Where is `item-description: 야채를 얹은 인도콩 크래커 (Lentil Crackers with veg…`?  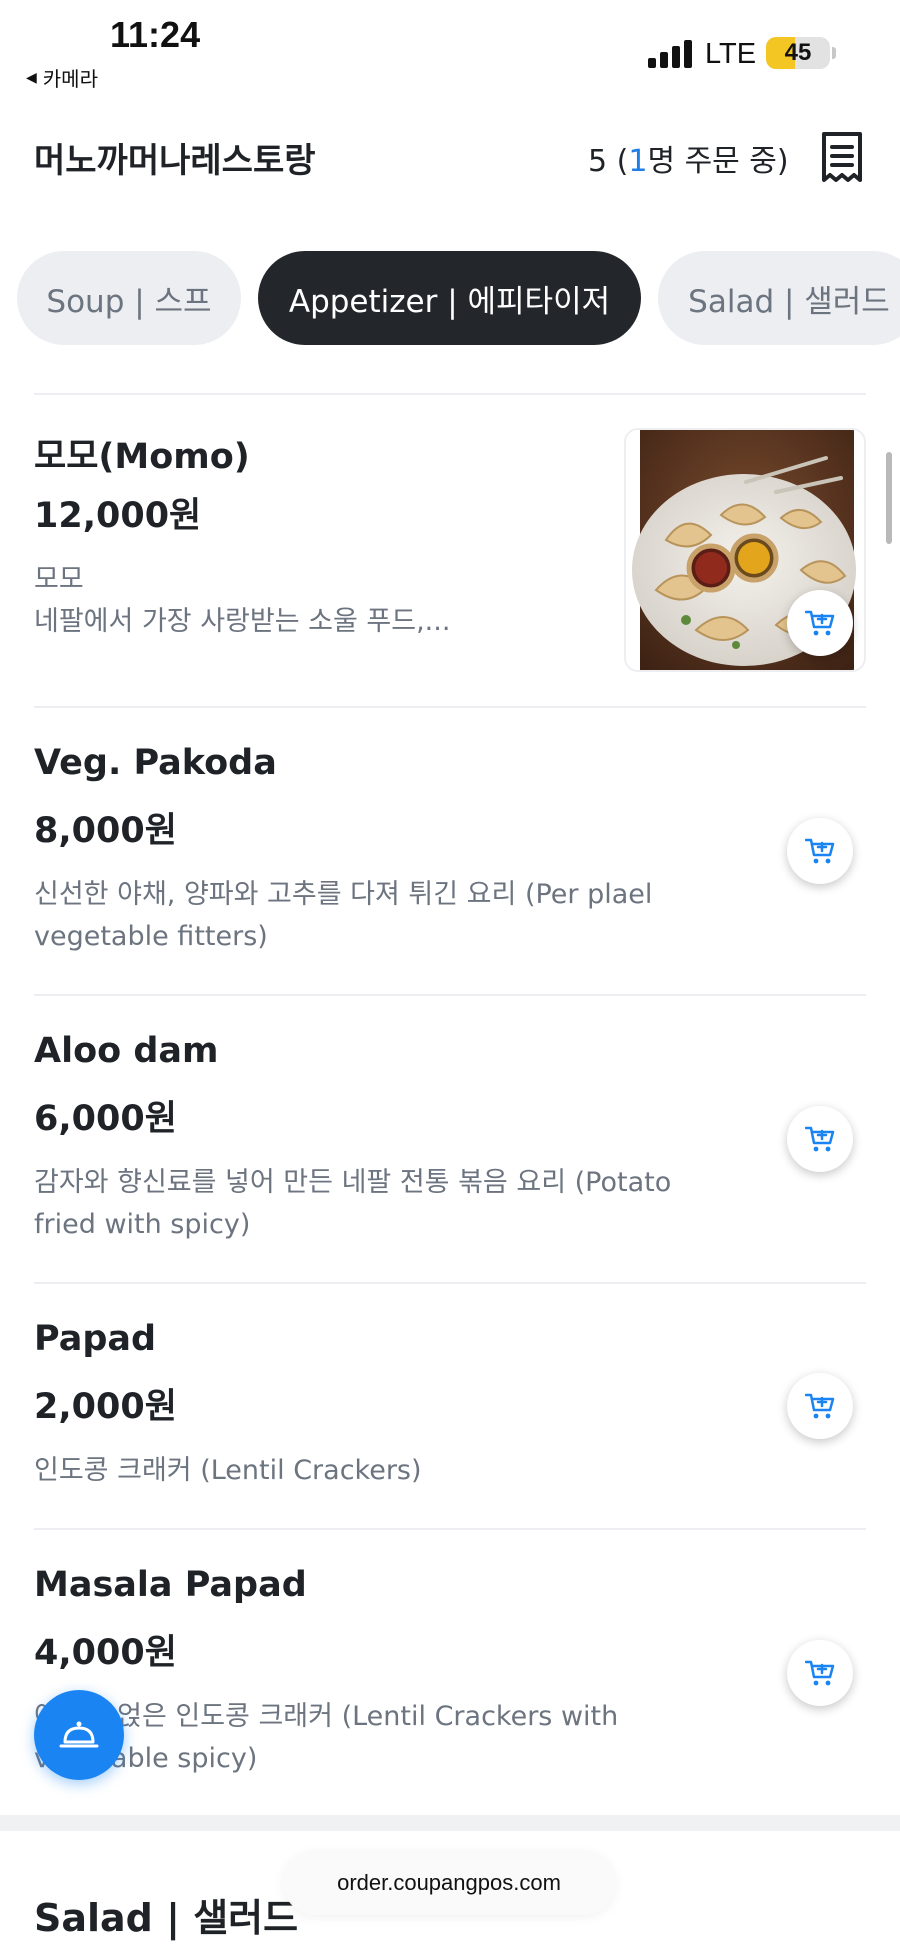
item-description: 야채를 얹은 인도콩 크래커 (Lentil Crackers with veg… is located at coordinates (326, 1737).